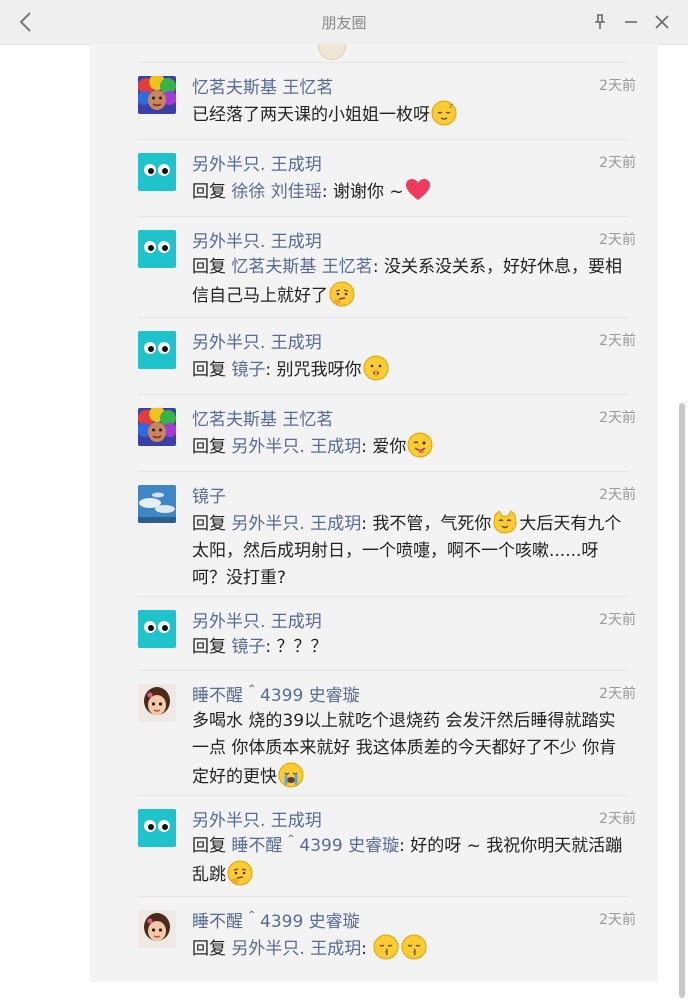 This screenshot has height=1000, width=688. I want to click on heart-emoji, so click(418, 190).